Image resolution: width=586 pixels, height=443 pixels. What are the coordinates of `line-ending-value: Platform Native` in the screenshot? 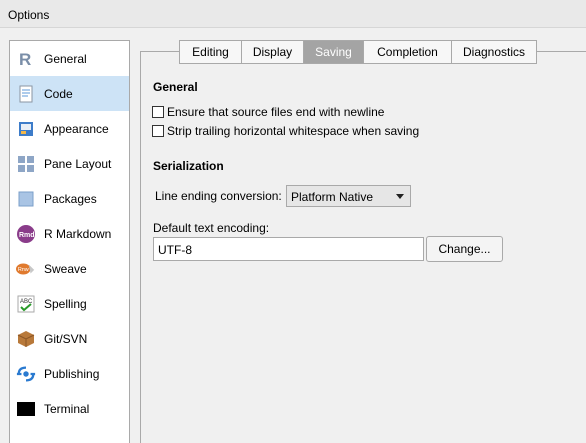 It's located at (332, 197).